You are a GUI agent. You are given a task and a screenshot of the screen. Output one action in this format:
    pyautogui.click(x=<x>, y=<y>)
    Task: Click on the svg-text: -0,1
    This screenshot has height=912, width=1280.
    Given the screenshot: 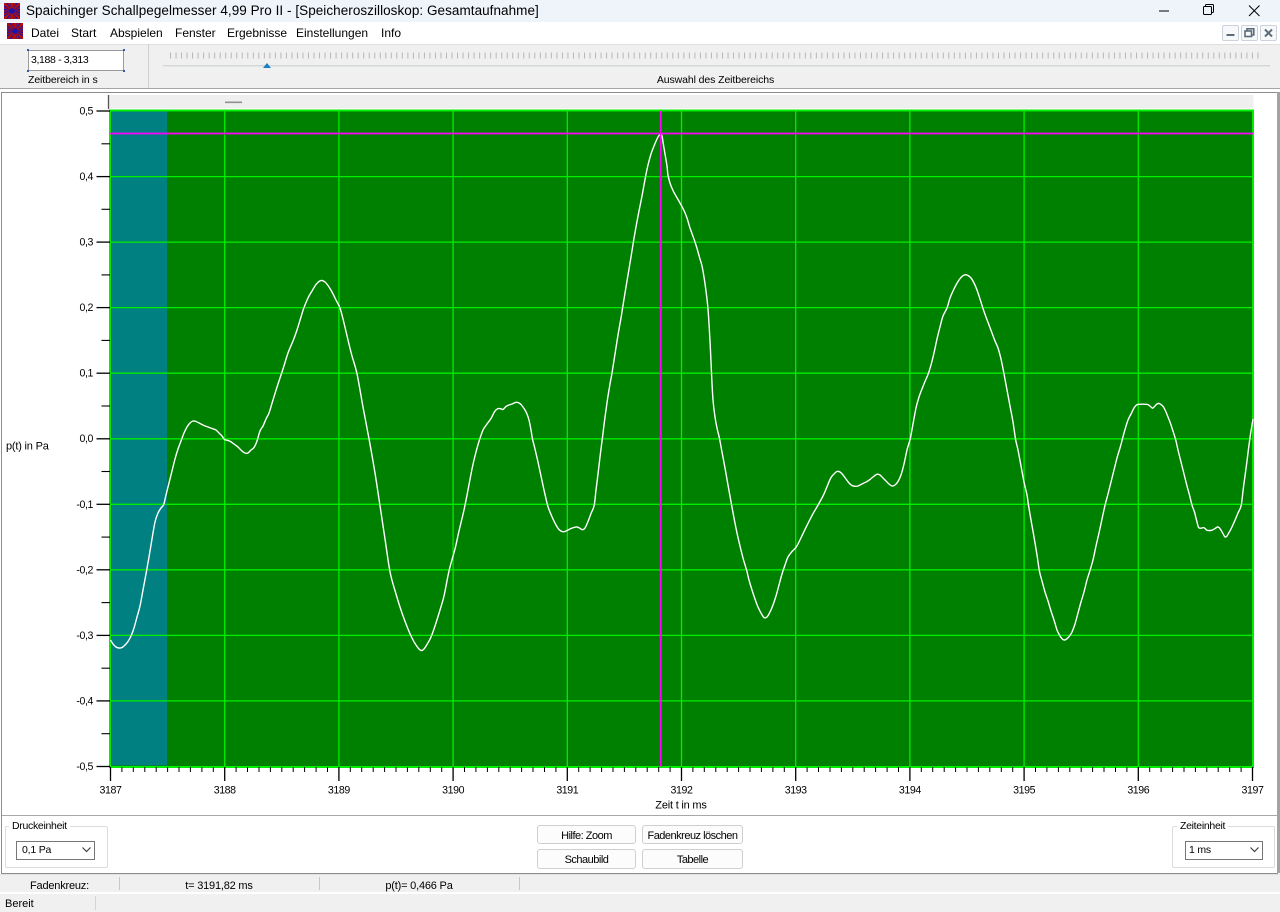 What is the action you would take?
    pyautogui.click(x=84, y=505)
    